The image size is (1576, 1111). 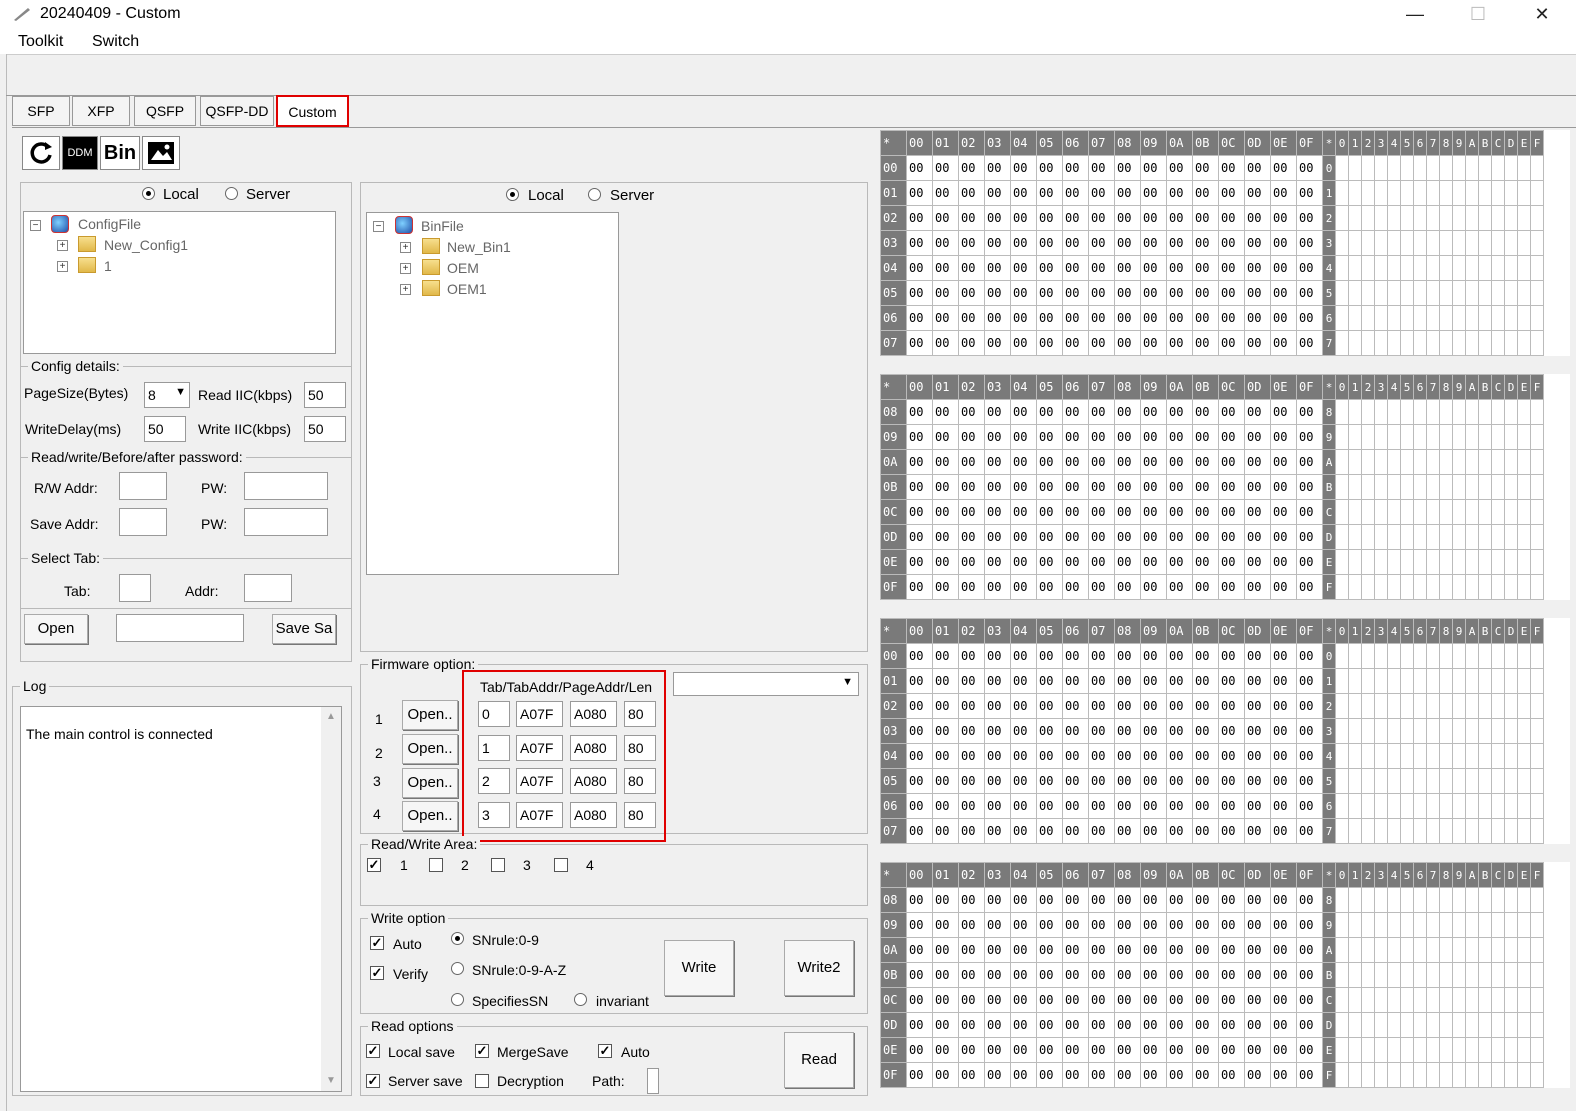 What do you see at coordinates (766, 684) in the screenshot?
I see `firmware-select: ▼` at bounding box center [766, 684].